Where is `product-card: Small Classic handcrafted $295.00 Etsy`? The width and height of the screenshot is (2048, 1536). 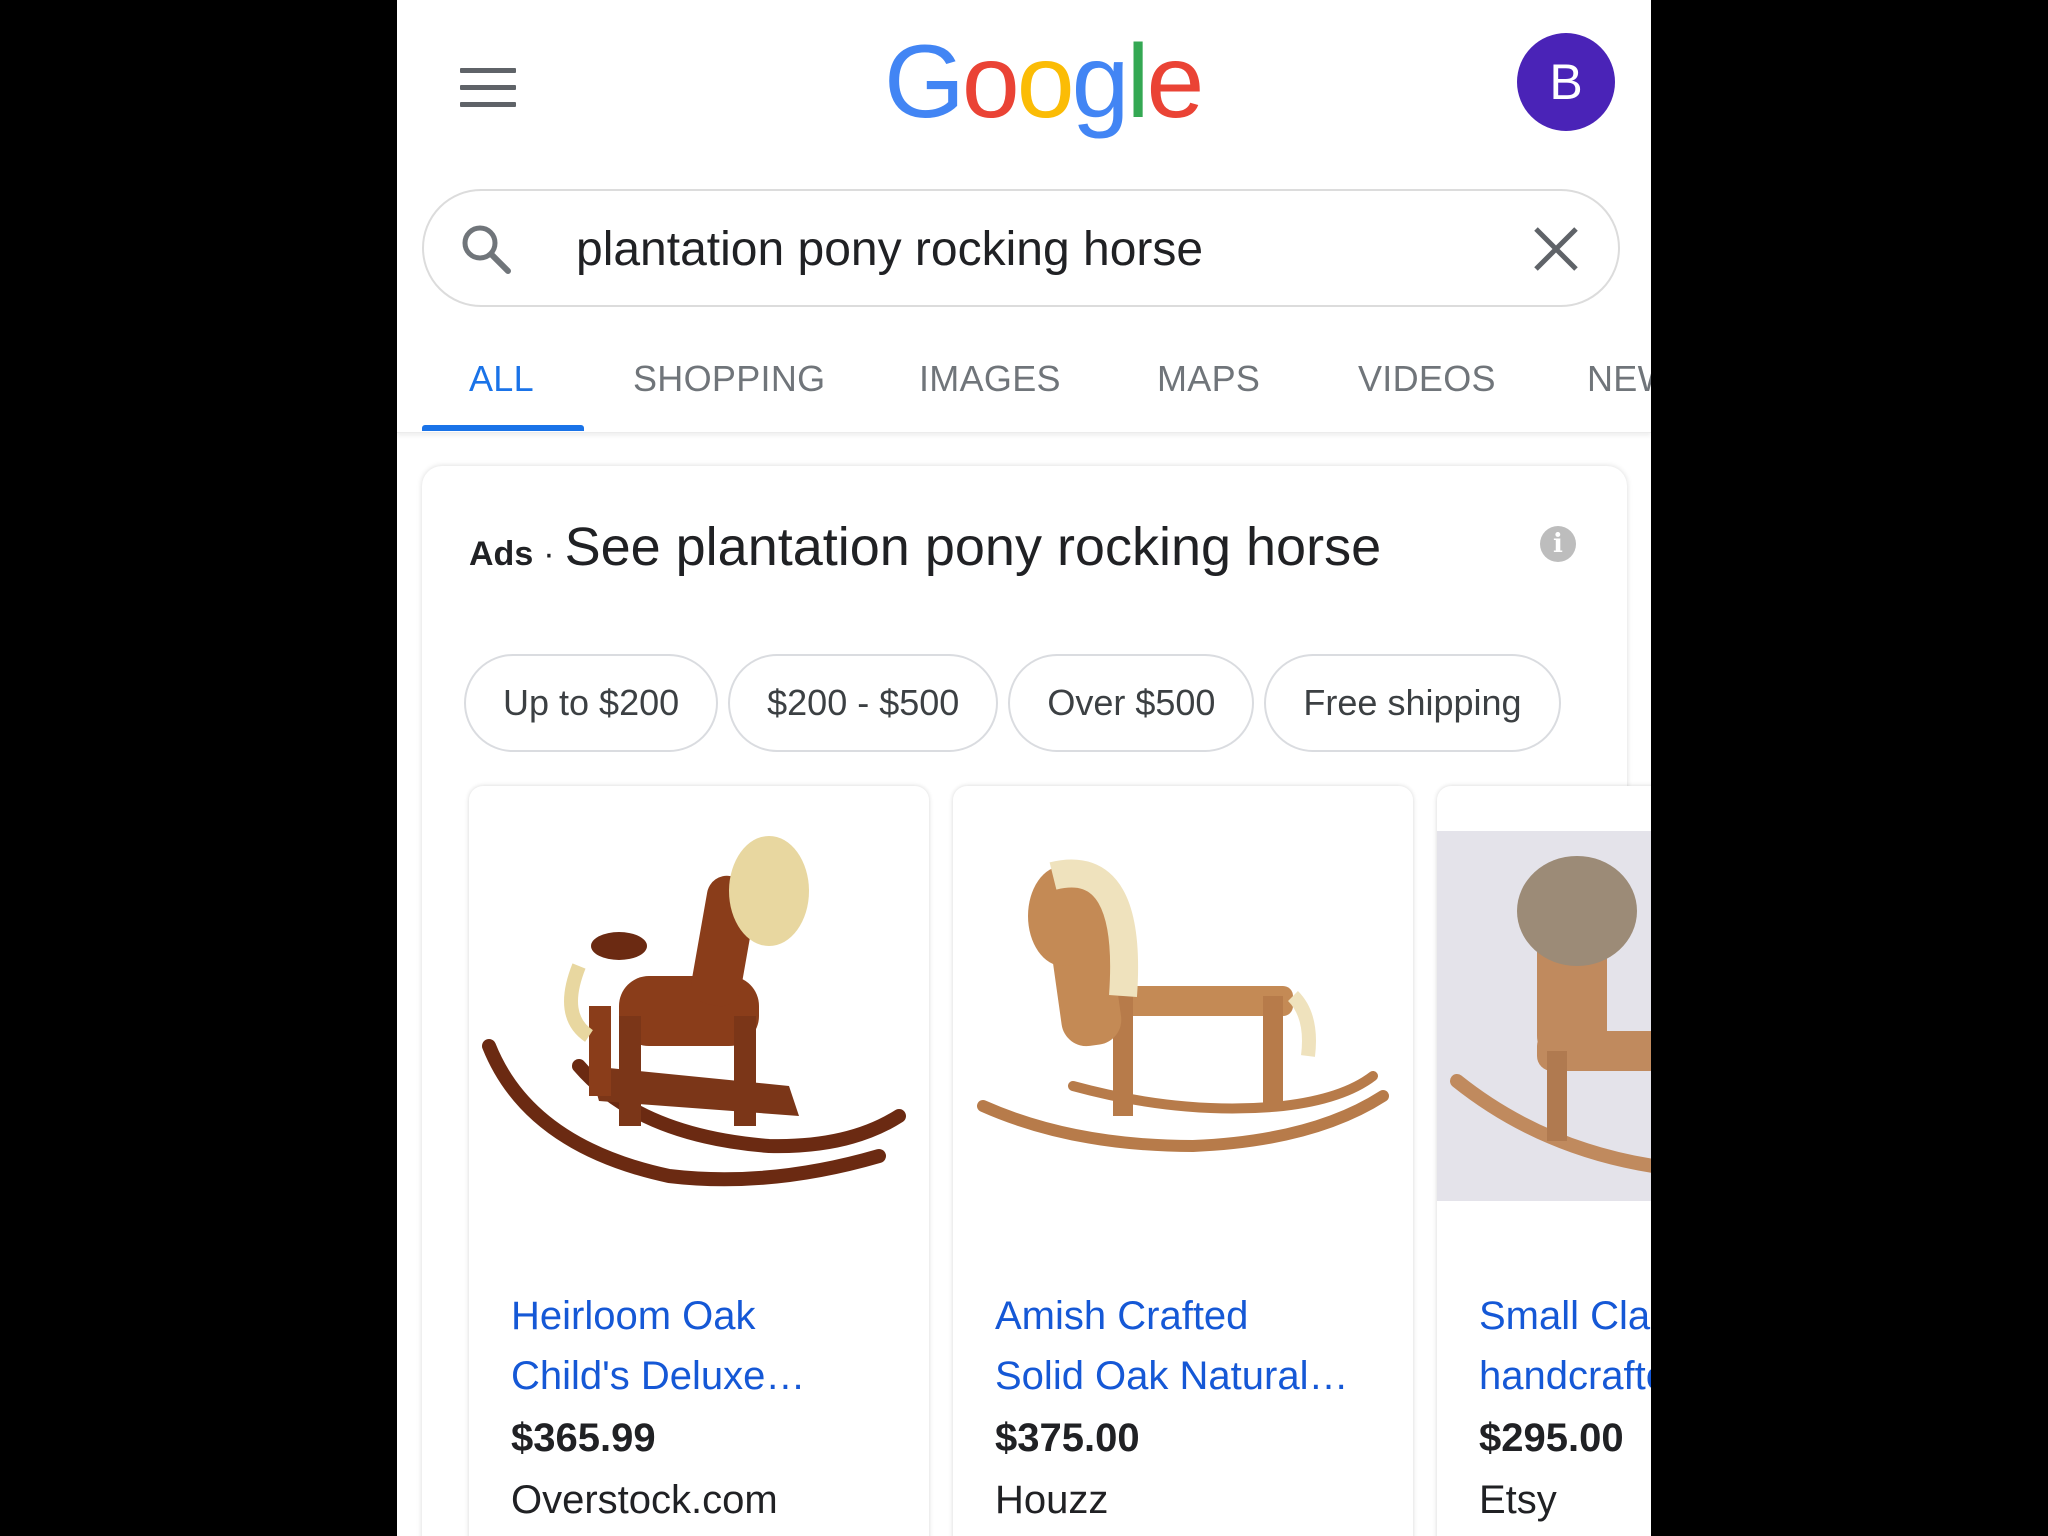
product-card: Small Classic handcrafted $295.00 Etsy is located at coordinates (1544, 1161).